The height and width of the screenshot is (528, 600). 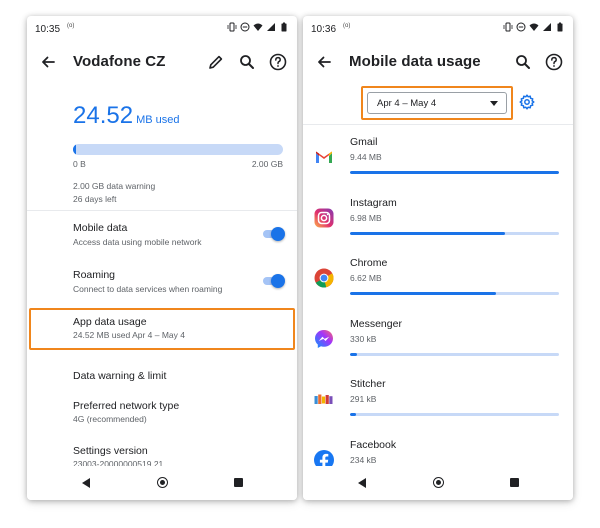 I want to click on usage-max-label: 2.00 GB, so click(x=267, y=164).